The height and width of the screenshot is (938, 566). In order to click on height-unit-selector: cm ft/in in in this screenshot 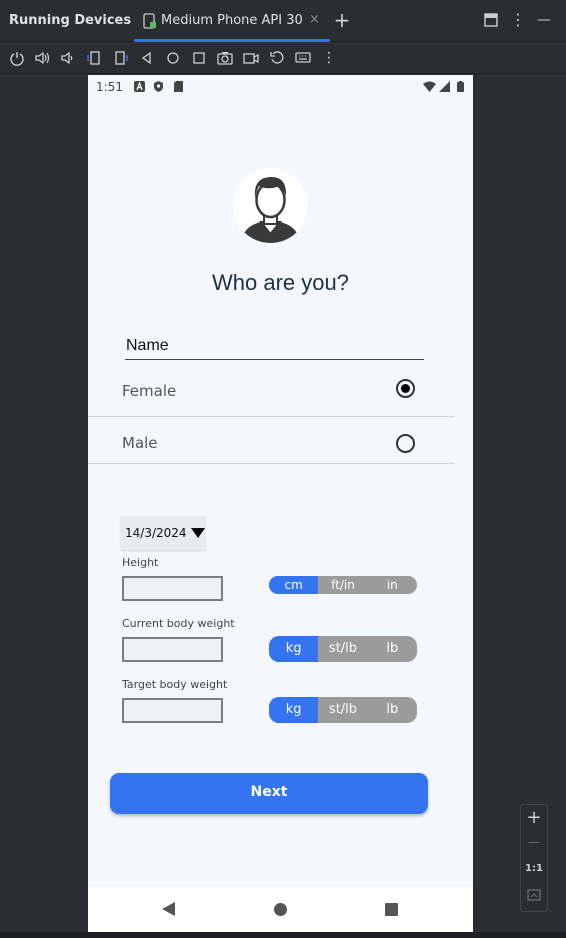, I will do `click(343, 585)`.